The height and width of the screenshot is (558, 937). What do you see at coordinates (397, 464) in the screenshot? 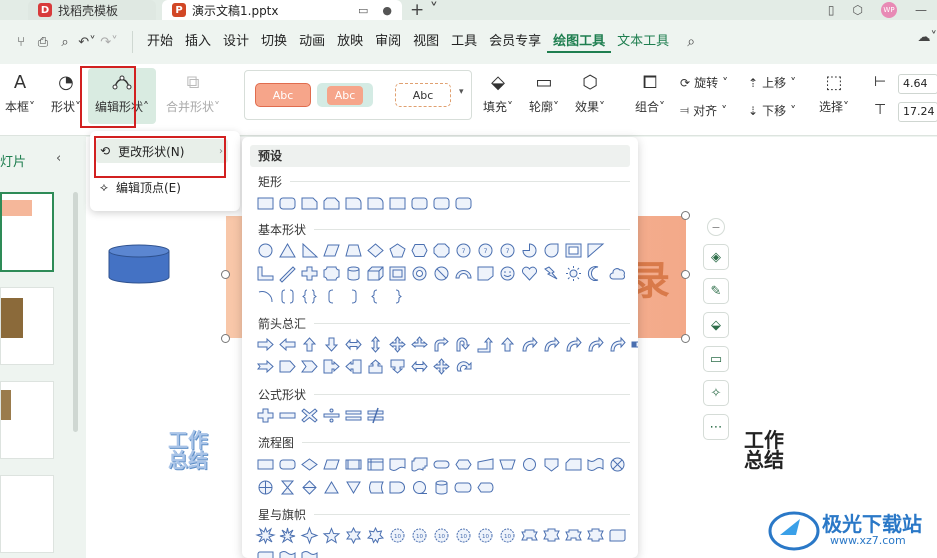
I see `shape-option-fdoc` at bounding box center [397, 464].